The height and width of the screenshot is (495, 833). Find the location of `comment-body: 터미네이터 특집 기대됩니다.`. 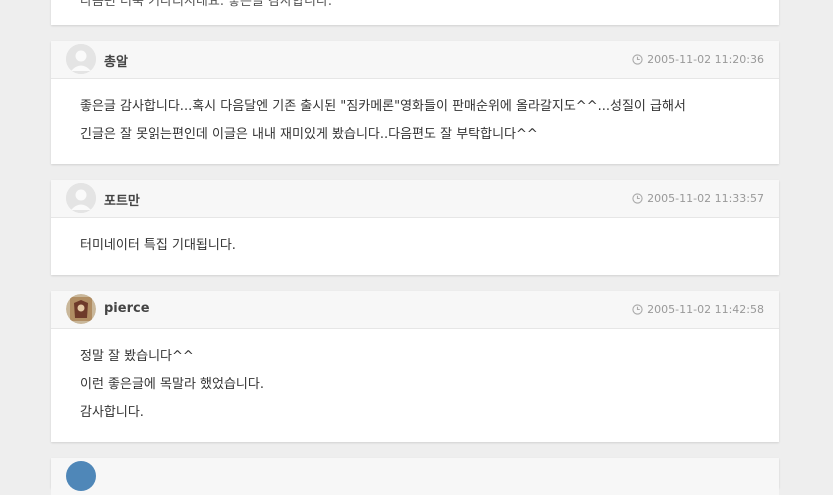

comment-body: 터미네이터 특집 기대됩니다. is located at coordinates (415, 247).